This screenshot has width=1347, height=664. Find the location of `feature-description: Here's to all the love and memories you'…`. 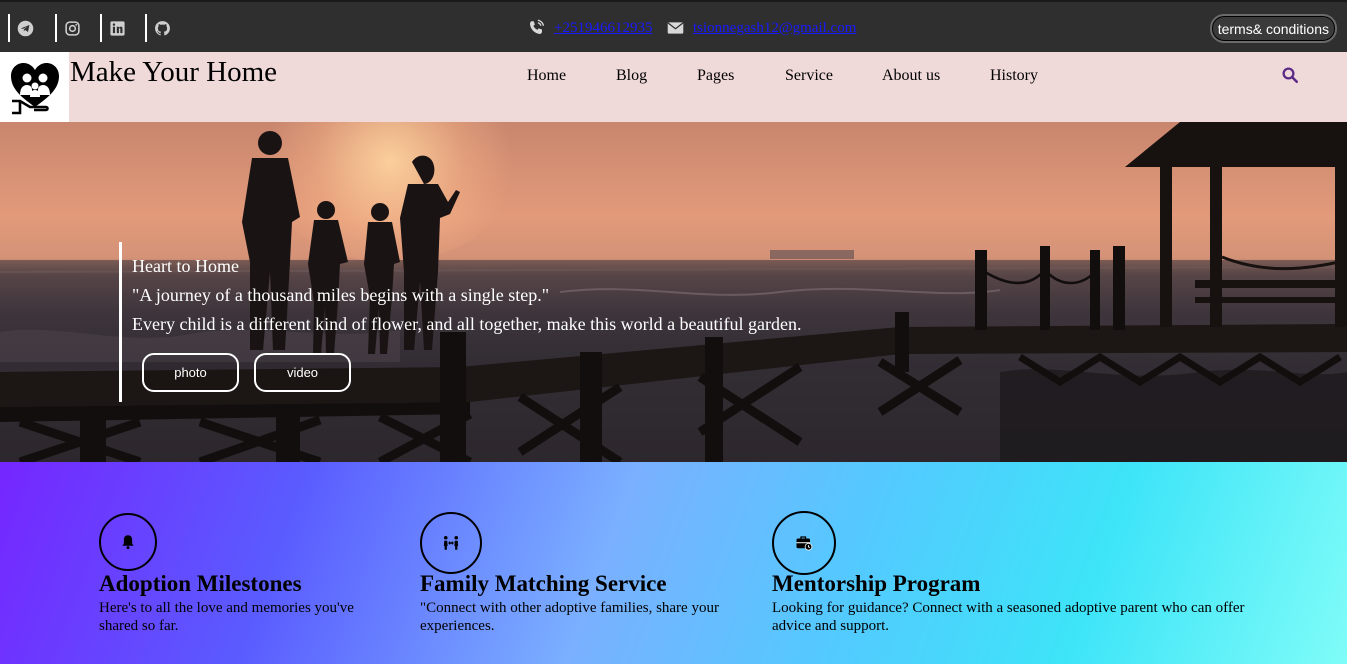

feature-description: Here's to all the love and memories you'… is located at coordinates (226, 617).